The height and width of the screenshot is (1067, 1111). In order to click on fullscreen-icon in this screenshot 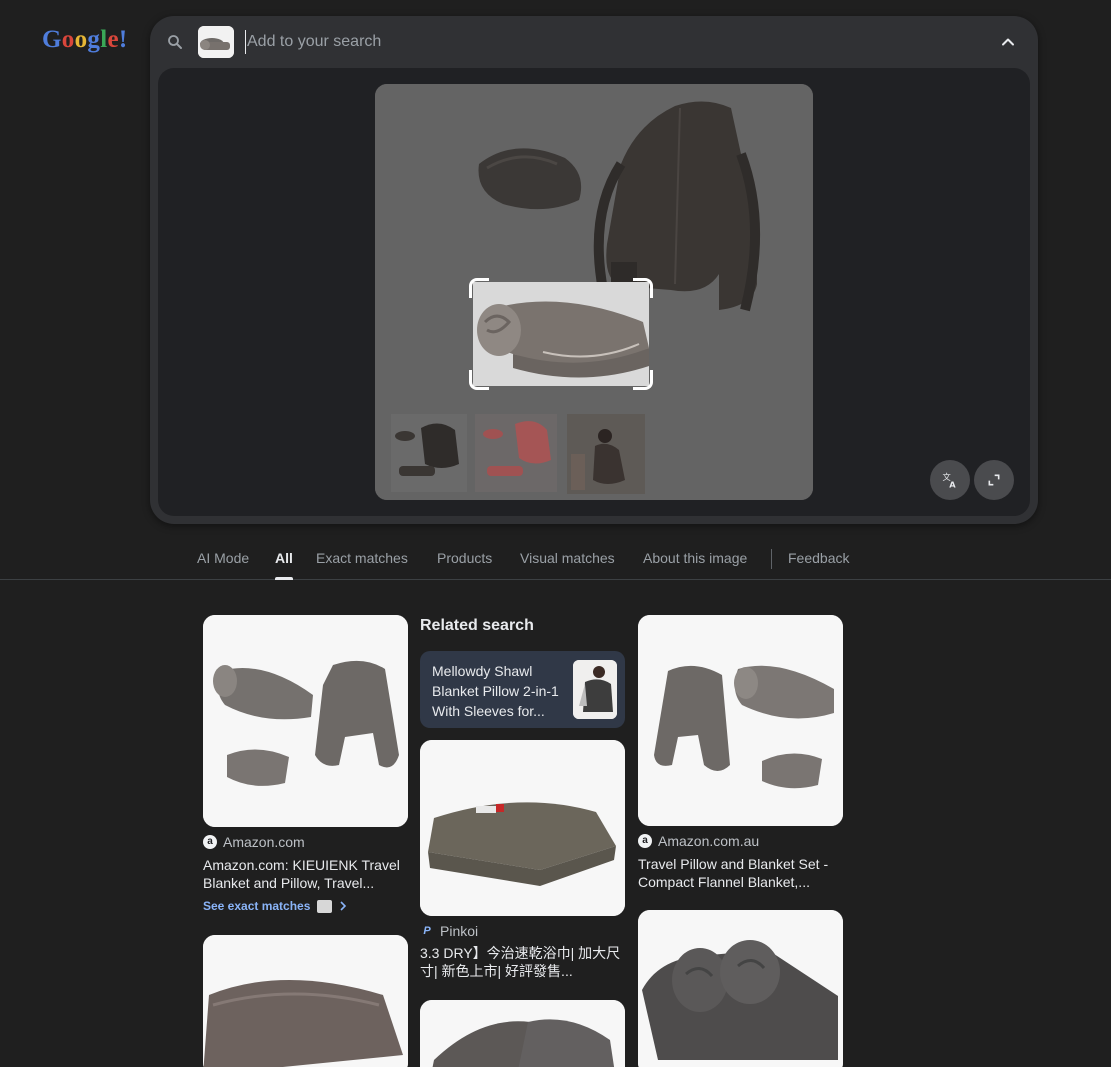, I will do `click(994, 480)`.